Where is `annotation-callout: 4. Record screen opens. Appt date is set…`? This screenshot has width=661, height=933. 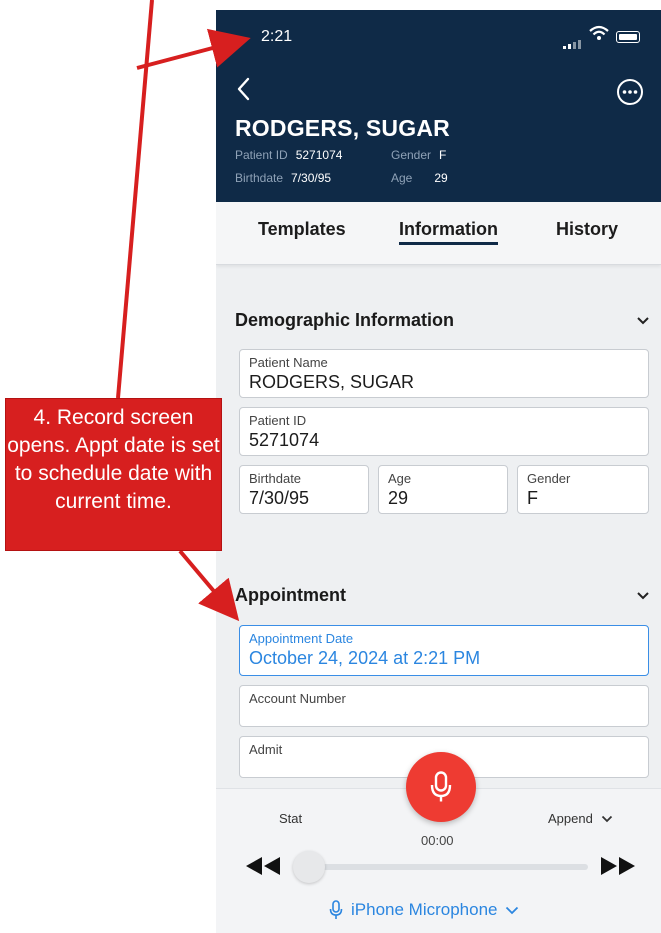
annotation-callout: 4. Record screen opens. Appt date is set… is located at coordinates (113, 474).